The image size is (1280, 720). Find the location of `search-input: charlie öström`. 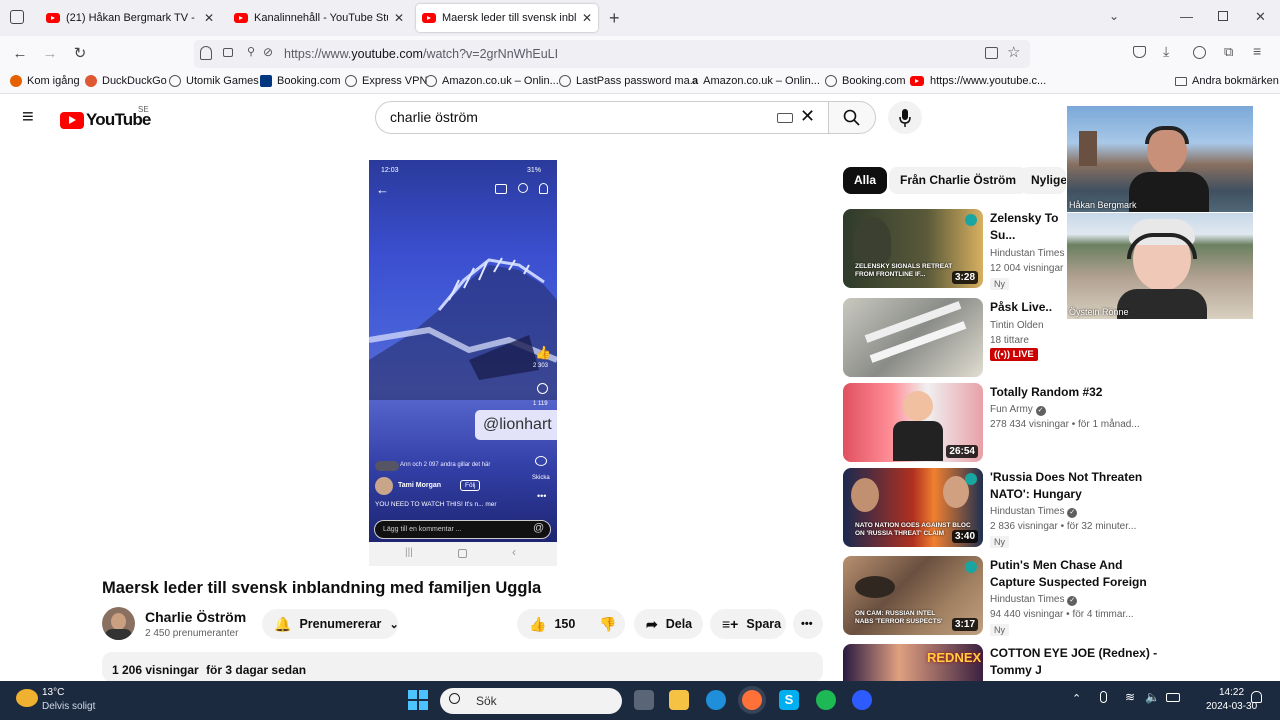

search-input: charlie öström is located at coordinates (601, 117).